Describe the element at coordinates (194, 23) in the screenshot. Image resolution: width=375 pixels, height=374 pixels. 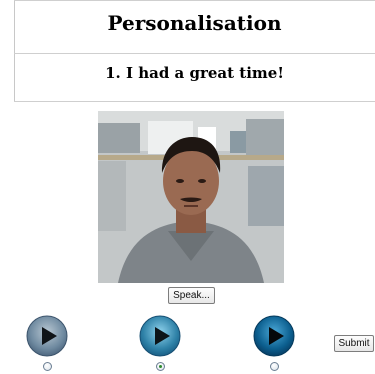
I see `page-title: Personalisation` at that location.